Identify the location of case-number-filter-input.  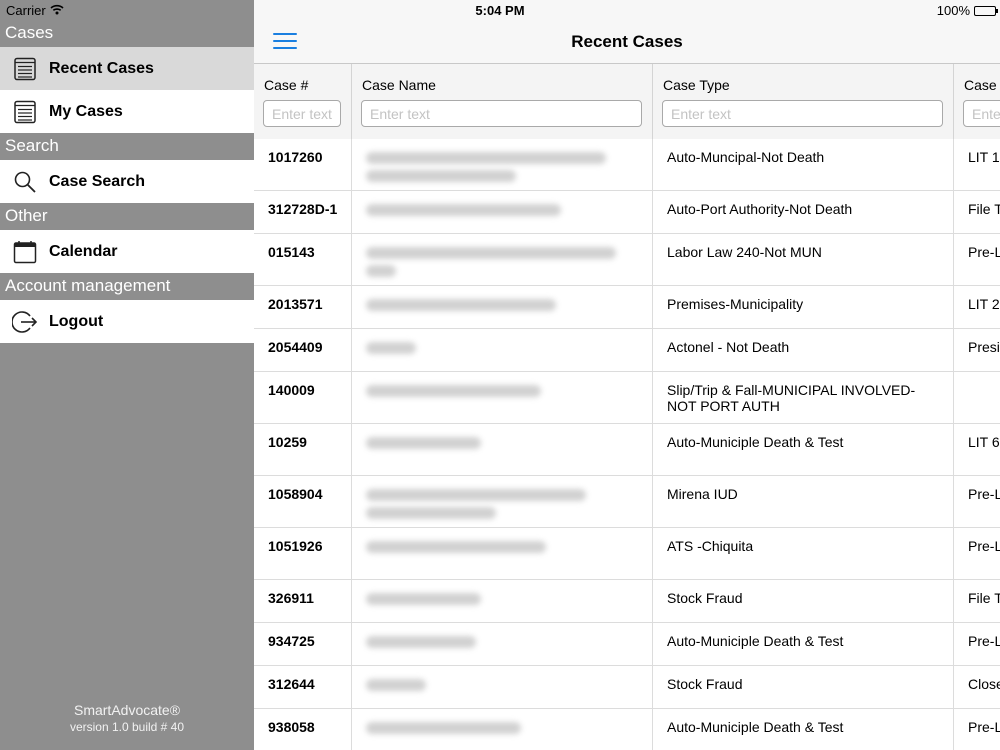
(302, 113).